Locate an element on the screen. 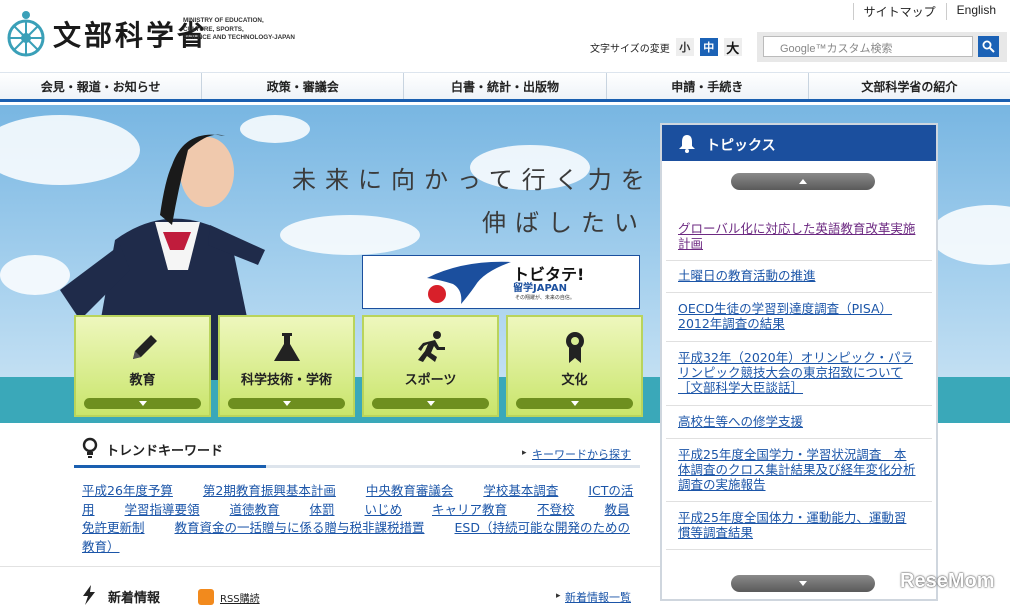 The image size is (1010, 607). news-title: 新着情報 is located at coordinates (134, 598).